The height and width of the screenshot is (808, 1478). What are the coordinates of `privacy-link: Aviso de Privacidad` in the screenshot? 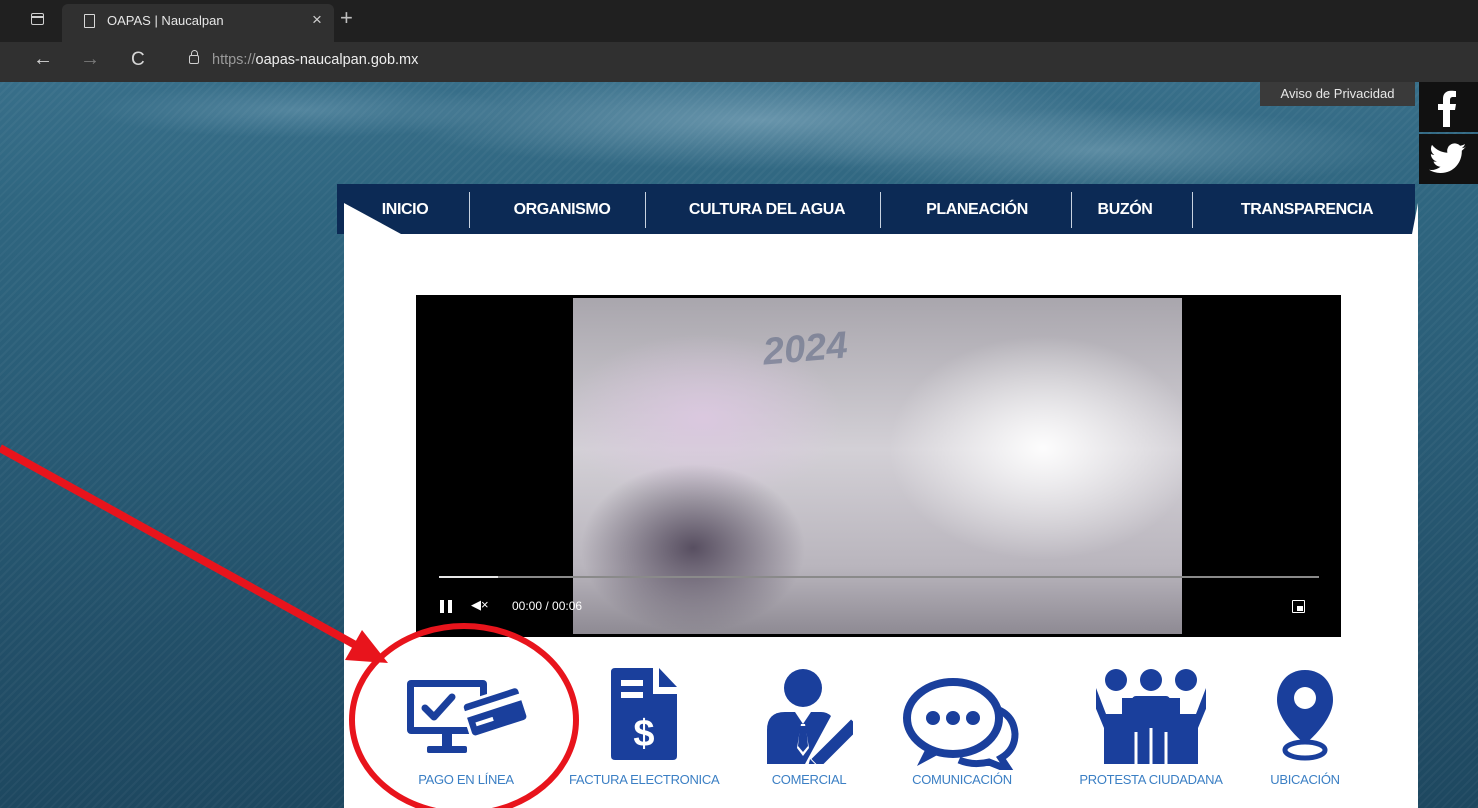 It's located at (1337, 94).